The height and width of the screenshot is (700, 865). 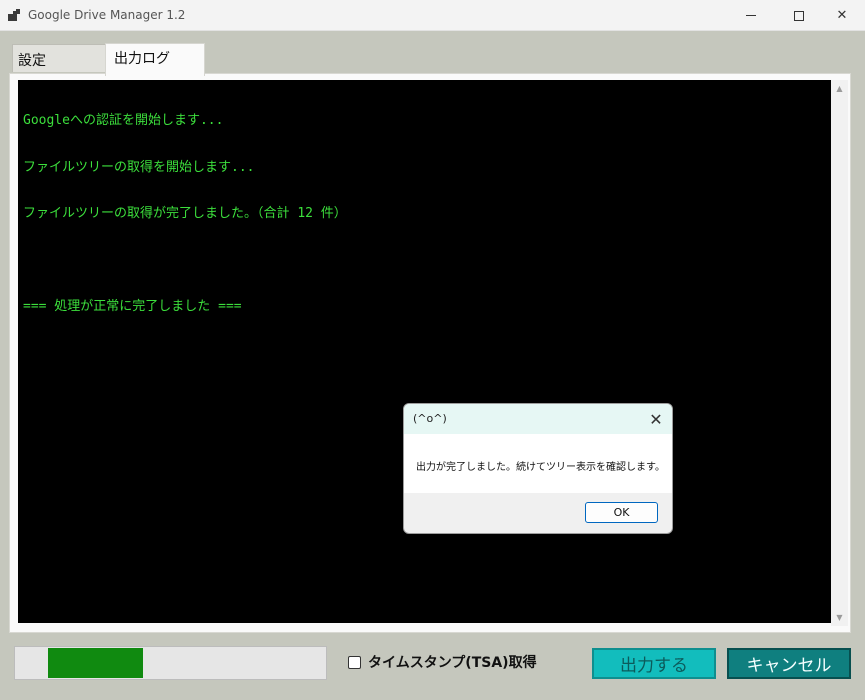 I want to click on timestamp-checkbox-label: タイムスタンプ(TSA)取得, so click(x=452, y=662).